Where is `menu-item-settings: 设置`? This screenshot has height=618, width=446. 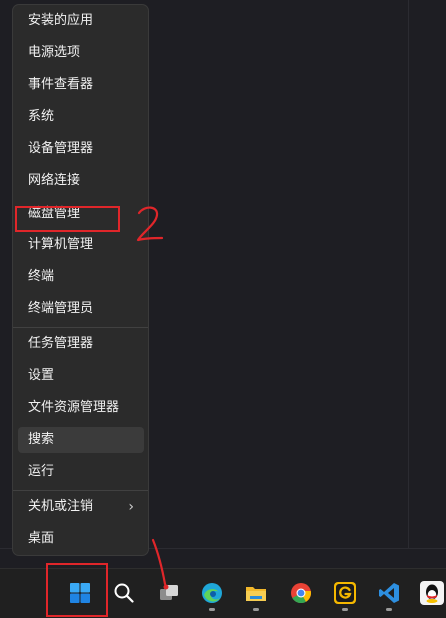
menu-item-settings: 设置 is located at coordinates (81, 376).